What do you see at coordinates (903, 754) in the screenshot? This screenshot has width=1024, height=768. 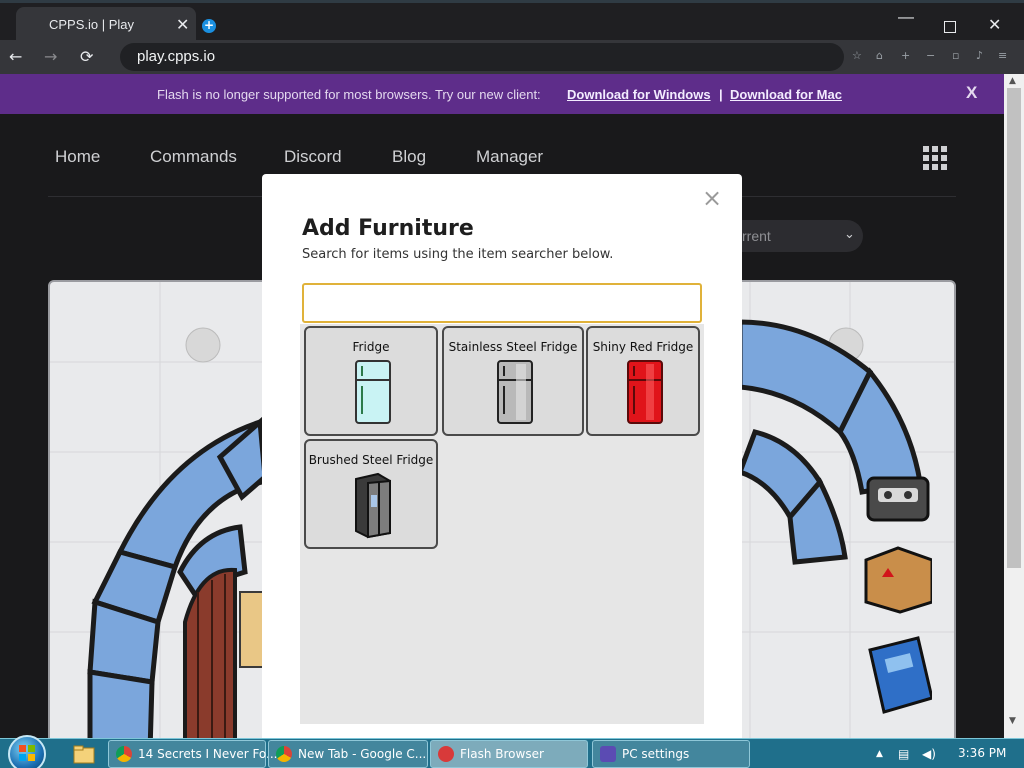 I see `network-icon: ▤` at bounding box center [903, 754].